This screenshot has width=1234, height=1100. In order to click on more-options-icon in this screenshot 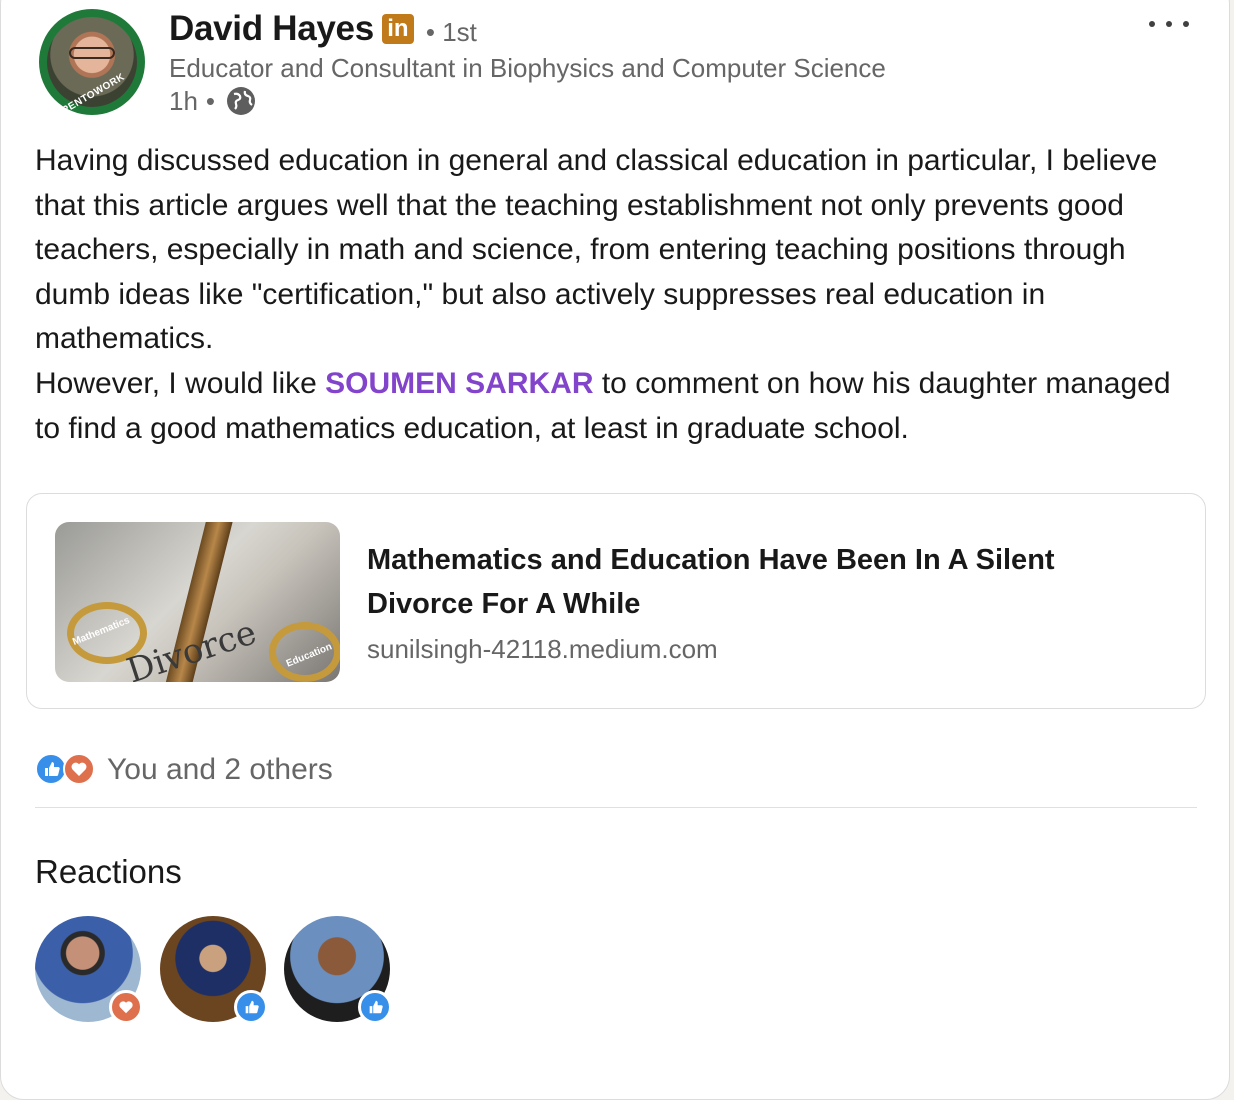, I will do `click(1169, 24)`.